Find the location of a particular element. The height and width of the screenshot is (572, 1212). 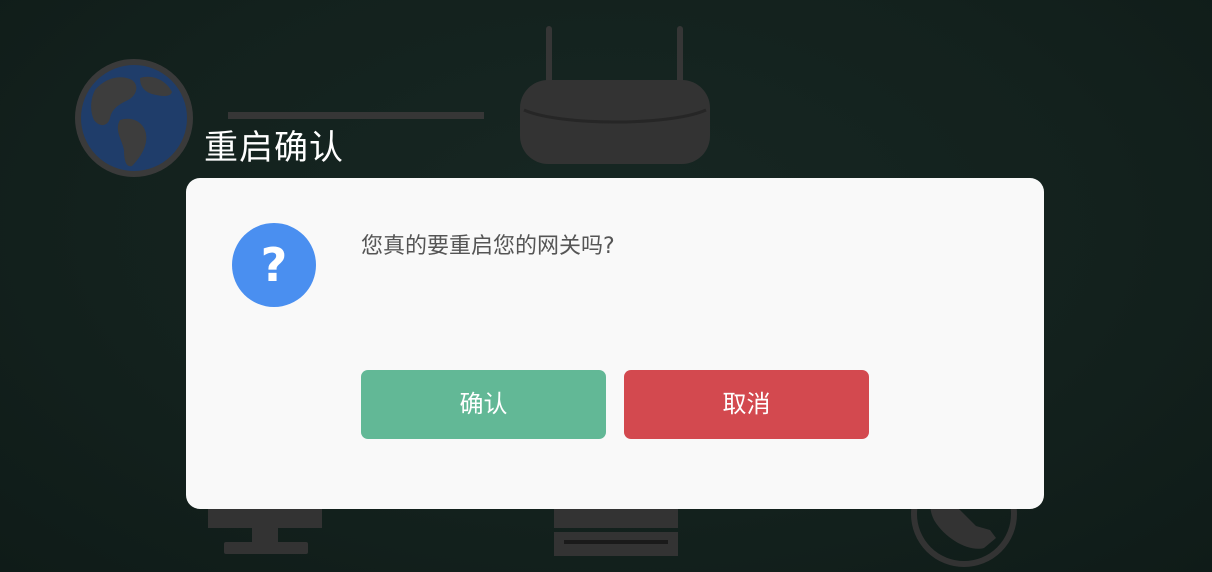

cancel-button: 取消 is located at coordinates (746, 404).